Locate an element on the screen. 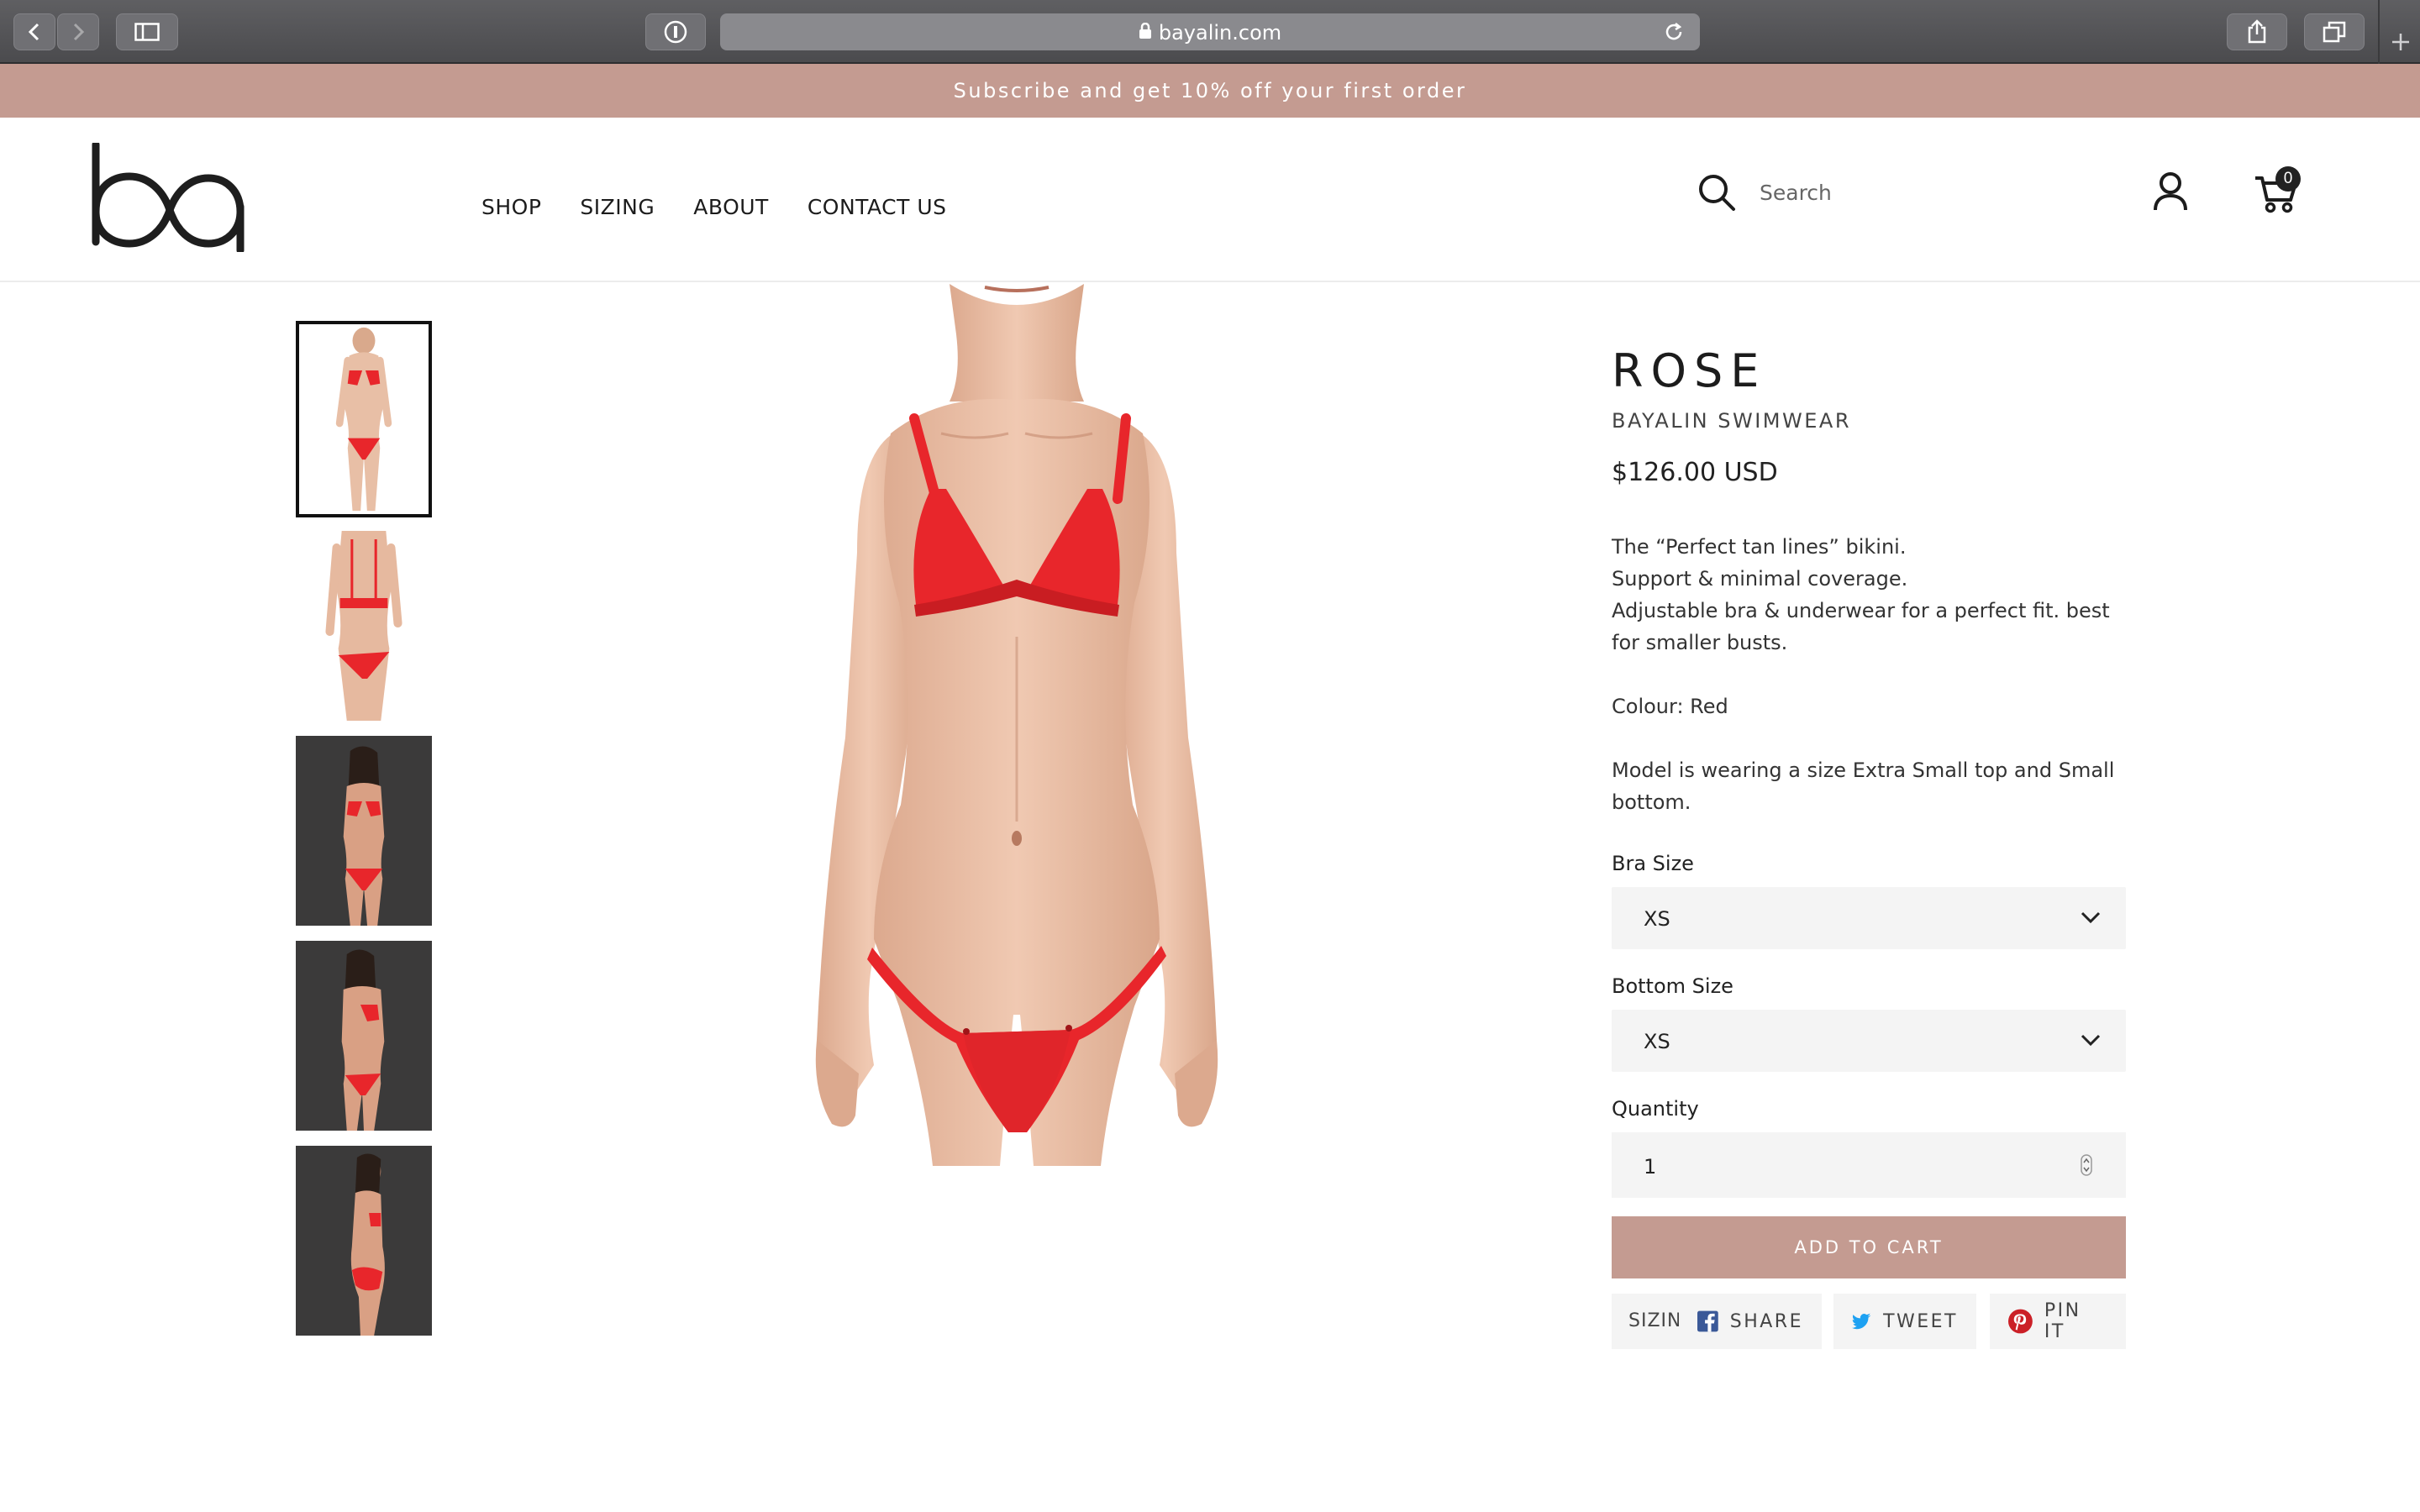  product-title: ROSE is located at coordinates (1689, 370).